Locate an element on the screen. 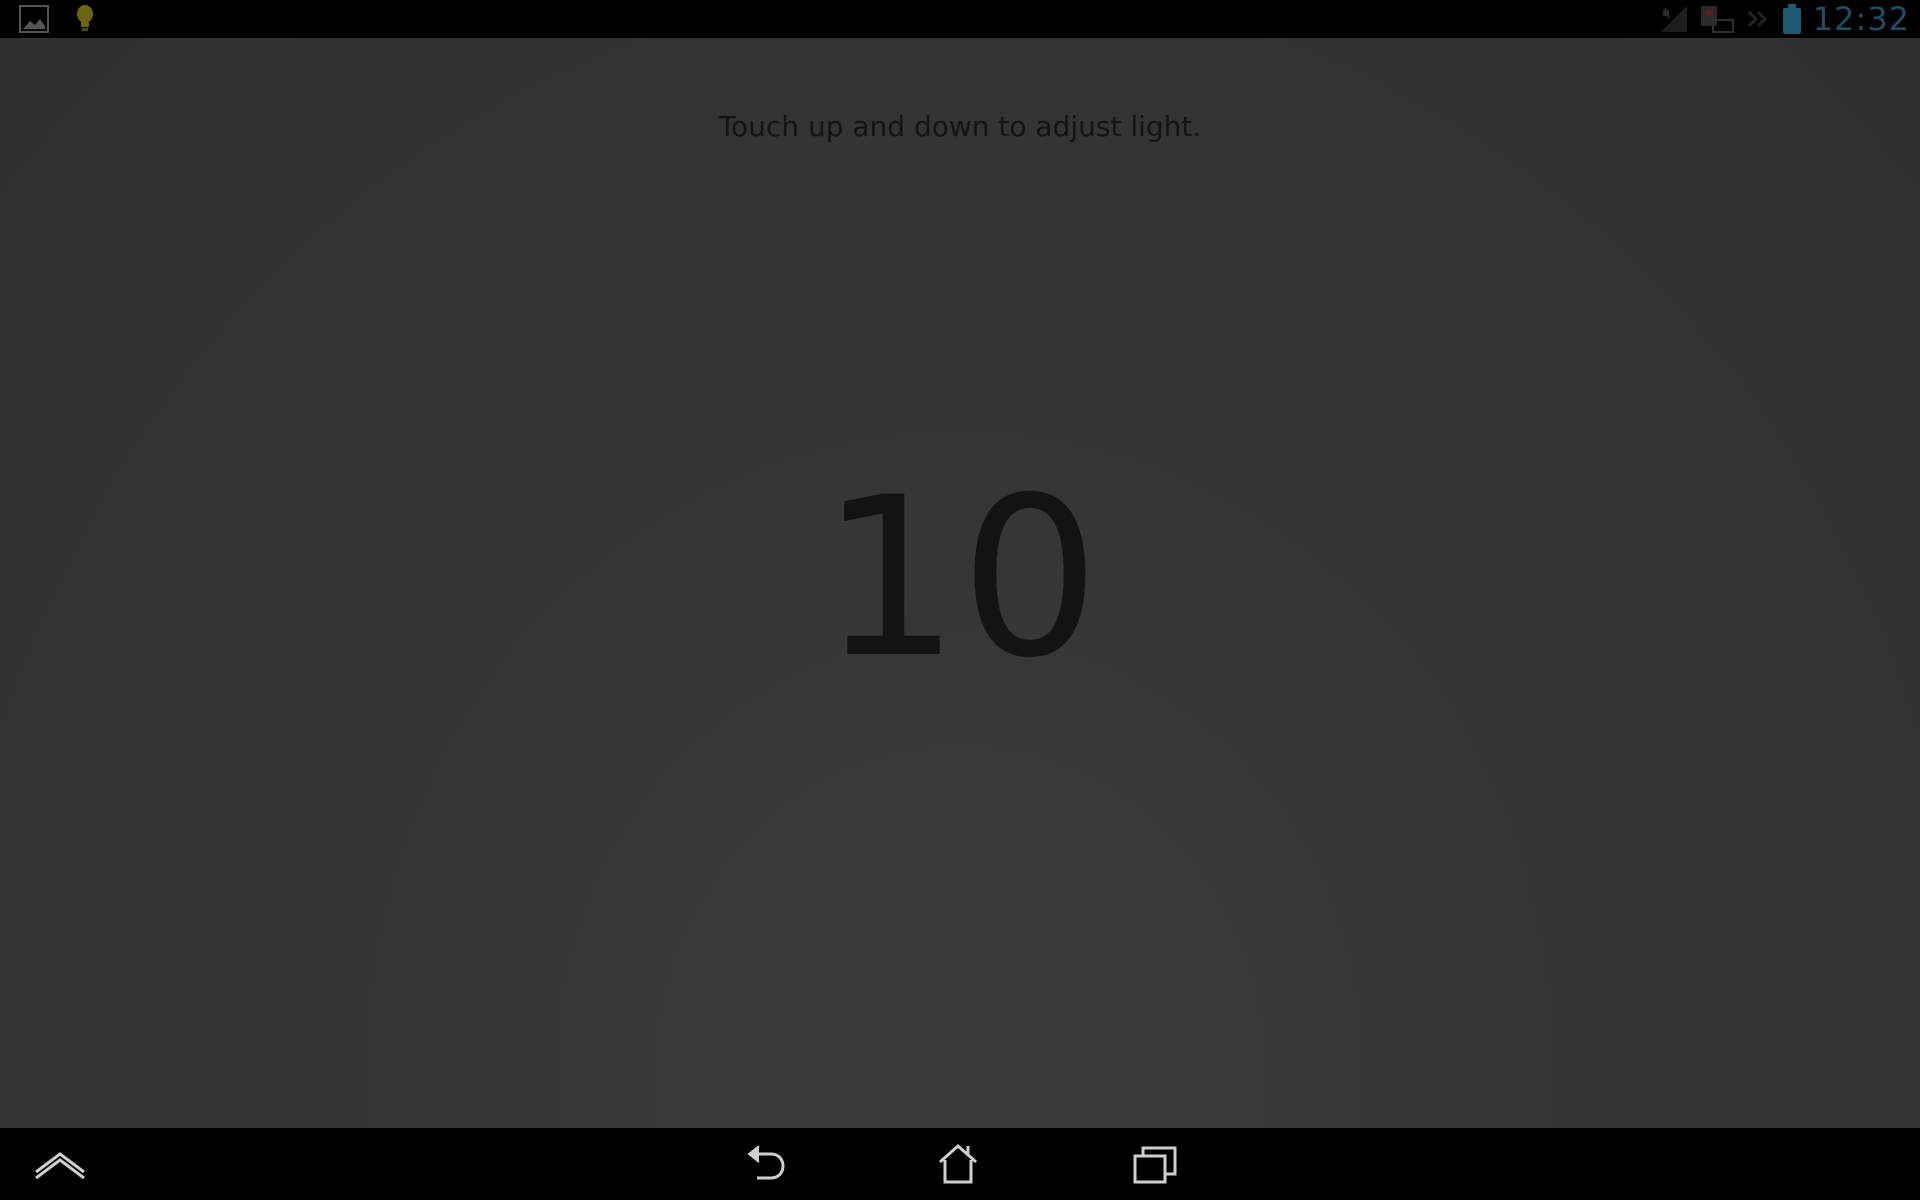 This screenshot has width=1920, height=1200. gallery-icon is located at coordinates (34, 19).